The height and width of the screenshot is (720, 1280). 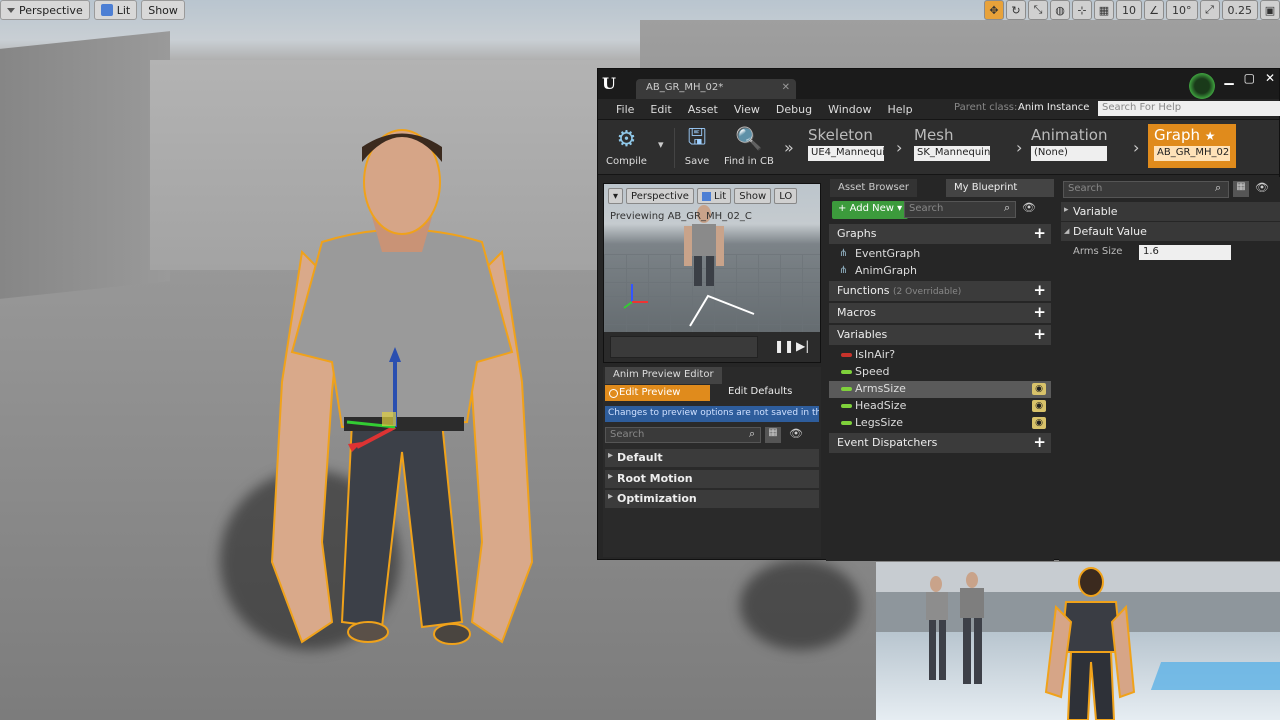 I want to click on variable-item-legssize: LegsSize ◉, so click(x=940, y=423).